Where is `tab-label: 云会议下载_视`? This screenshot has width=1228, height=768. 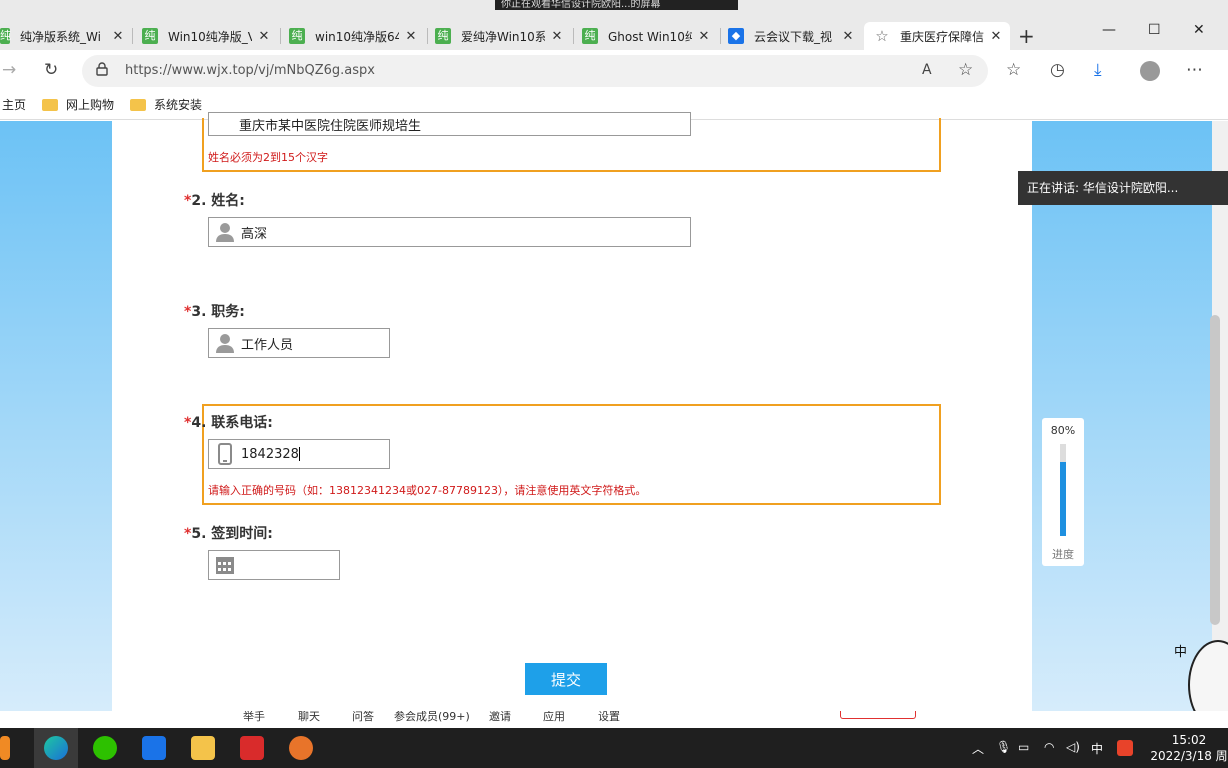
tab-label: 云会议下载_视 is located at coordinates (793, 36).